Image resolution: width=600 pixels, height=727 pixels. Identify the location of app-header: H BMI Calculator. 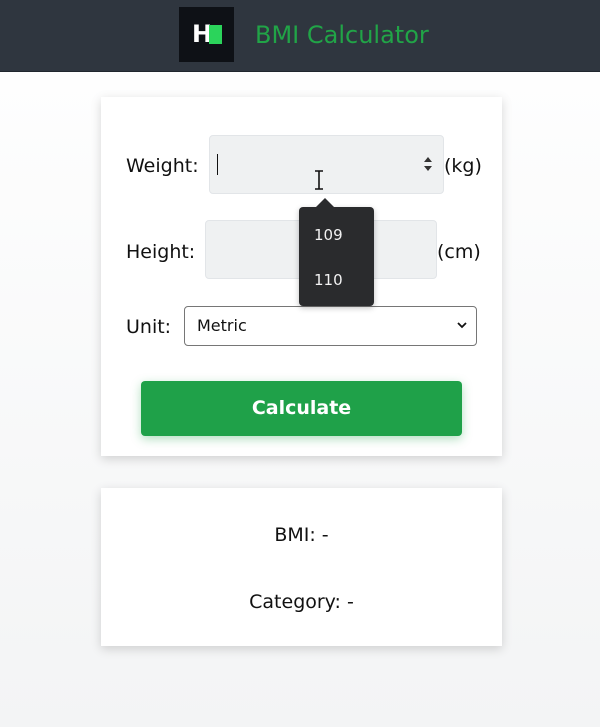
(300, 36).